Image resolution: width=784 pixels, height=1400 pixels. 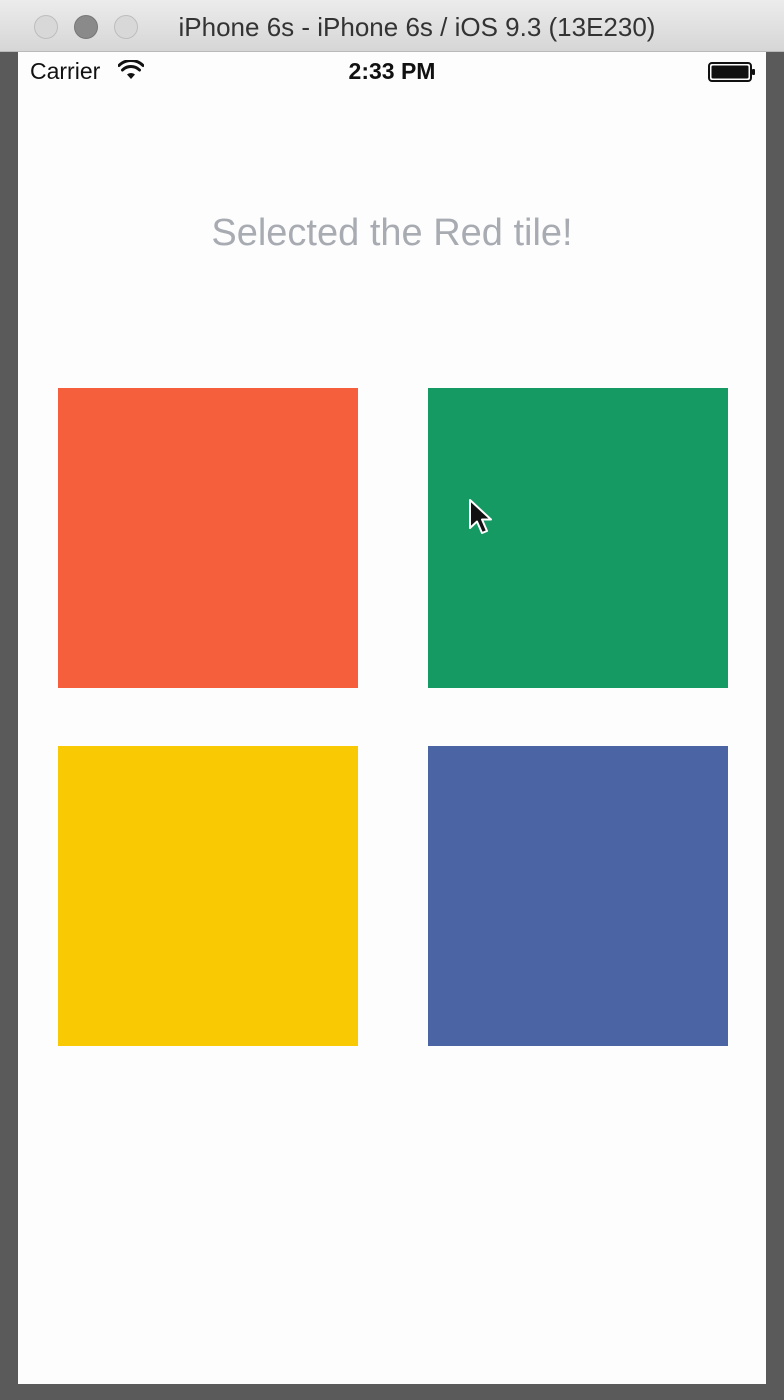 What do you see at coordinates (46, 27) in the screenshot?
I see `close-window-button` at bounding box center [46, 27].